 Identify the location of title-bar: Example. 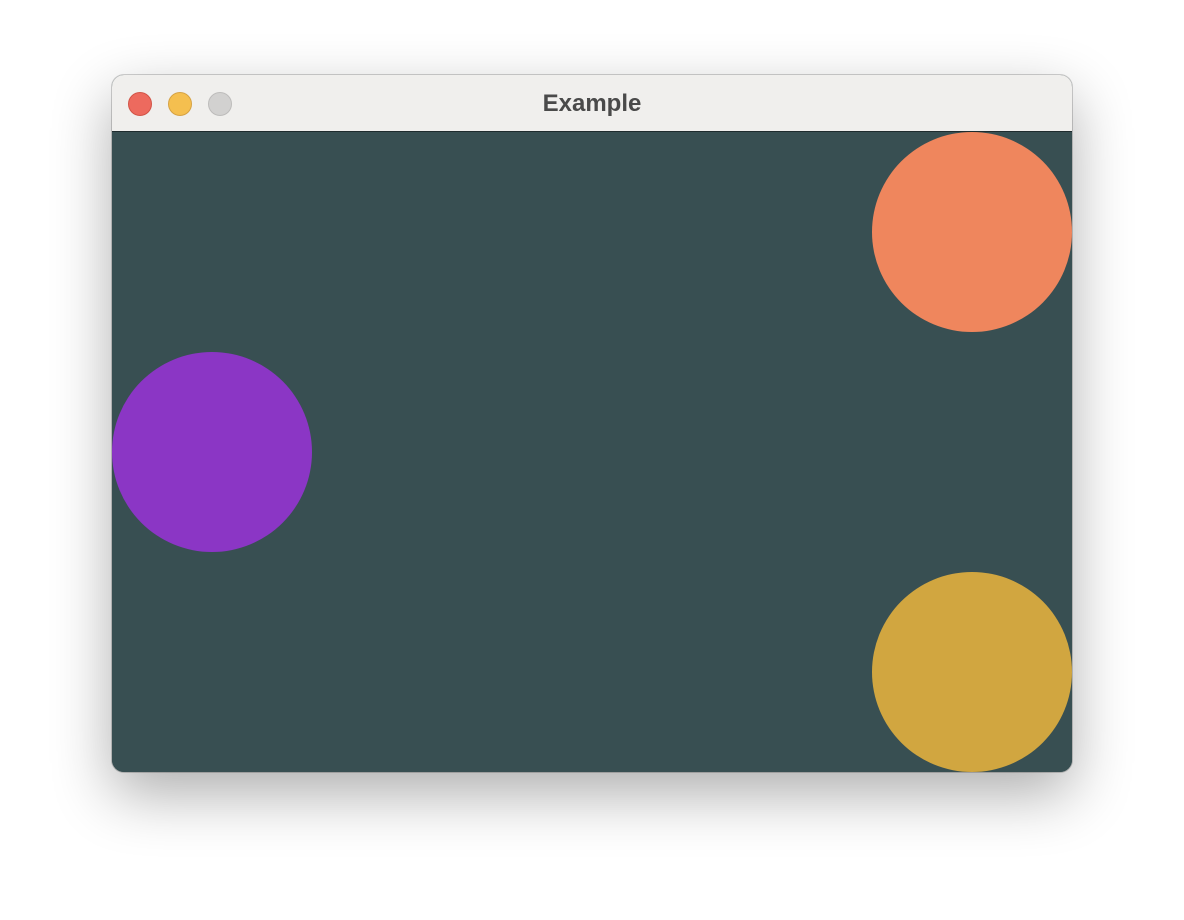
(592, 103).